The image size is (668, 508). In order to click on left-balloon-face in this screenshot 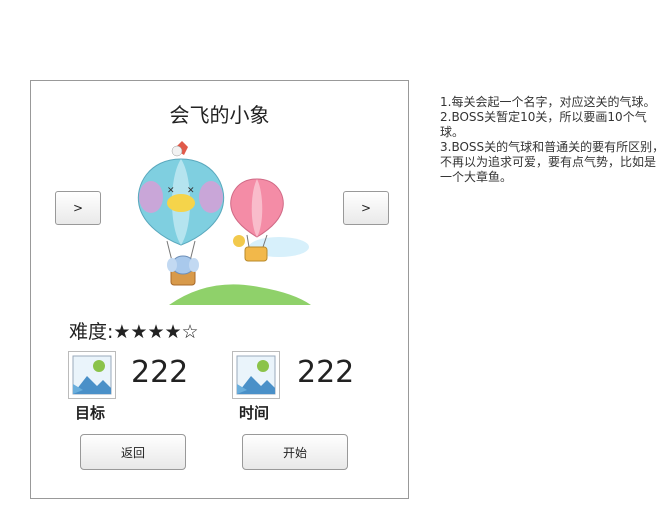, I will do `click(181, 203)`.